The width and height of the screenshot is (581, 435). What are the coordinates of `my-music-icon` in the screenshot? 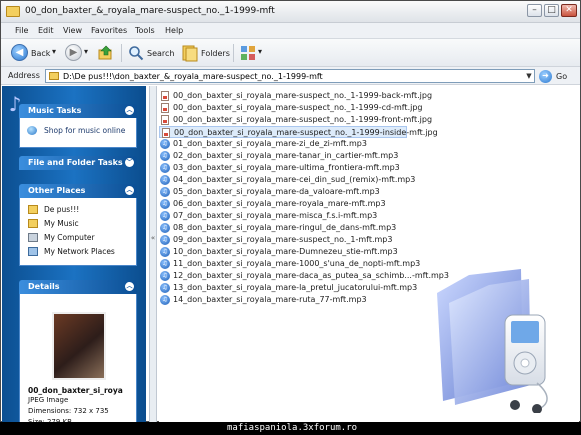 It's located at (33, 223).